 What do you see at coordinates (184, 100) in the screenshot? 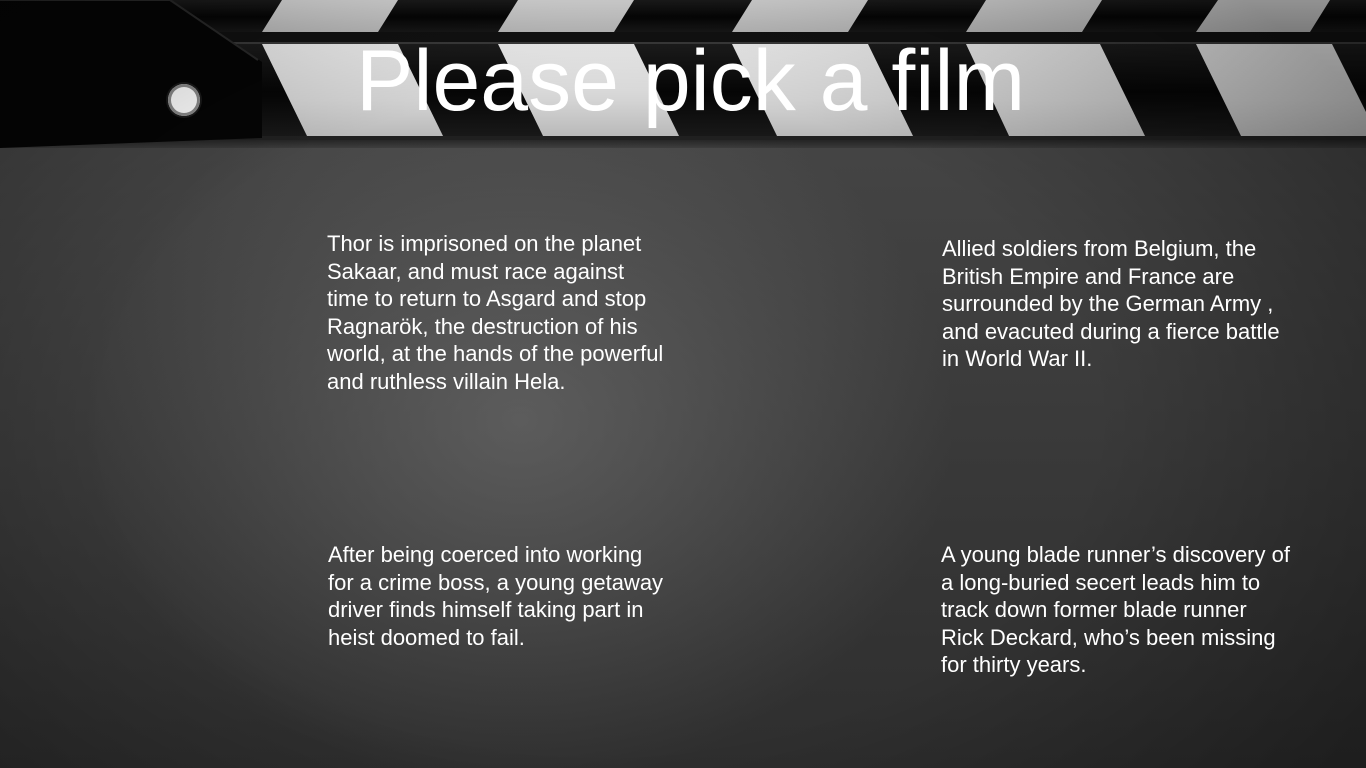
I see `hinge-pin-icon` at bounding box center [184, 100].